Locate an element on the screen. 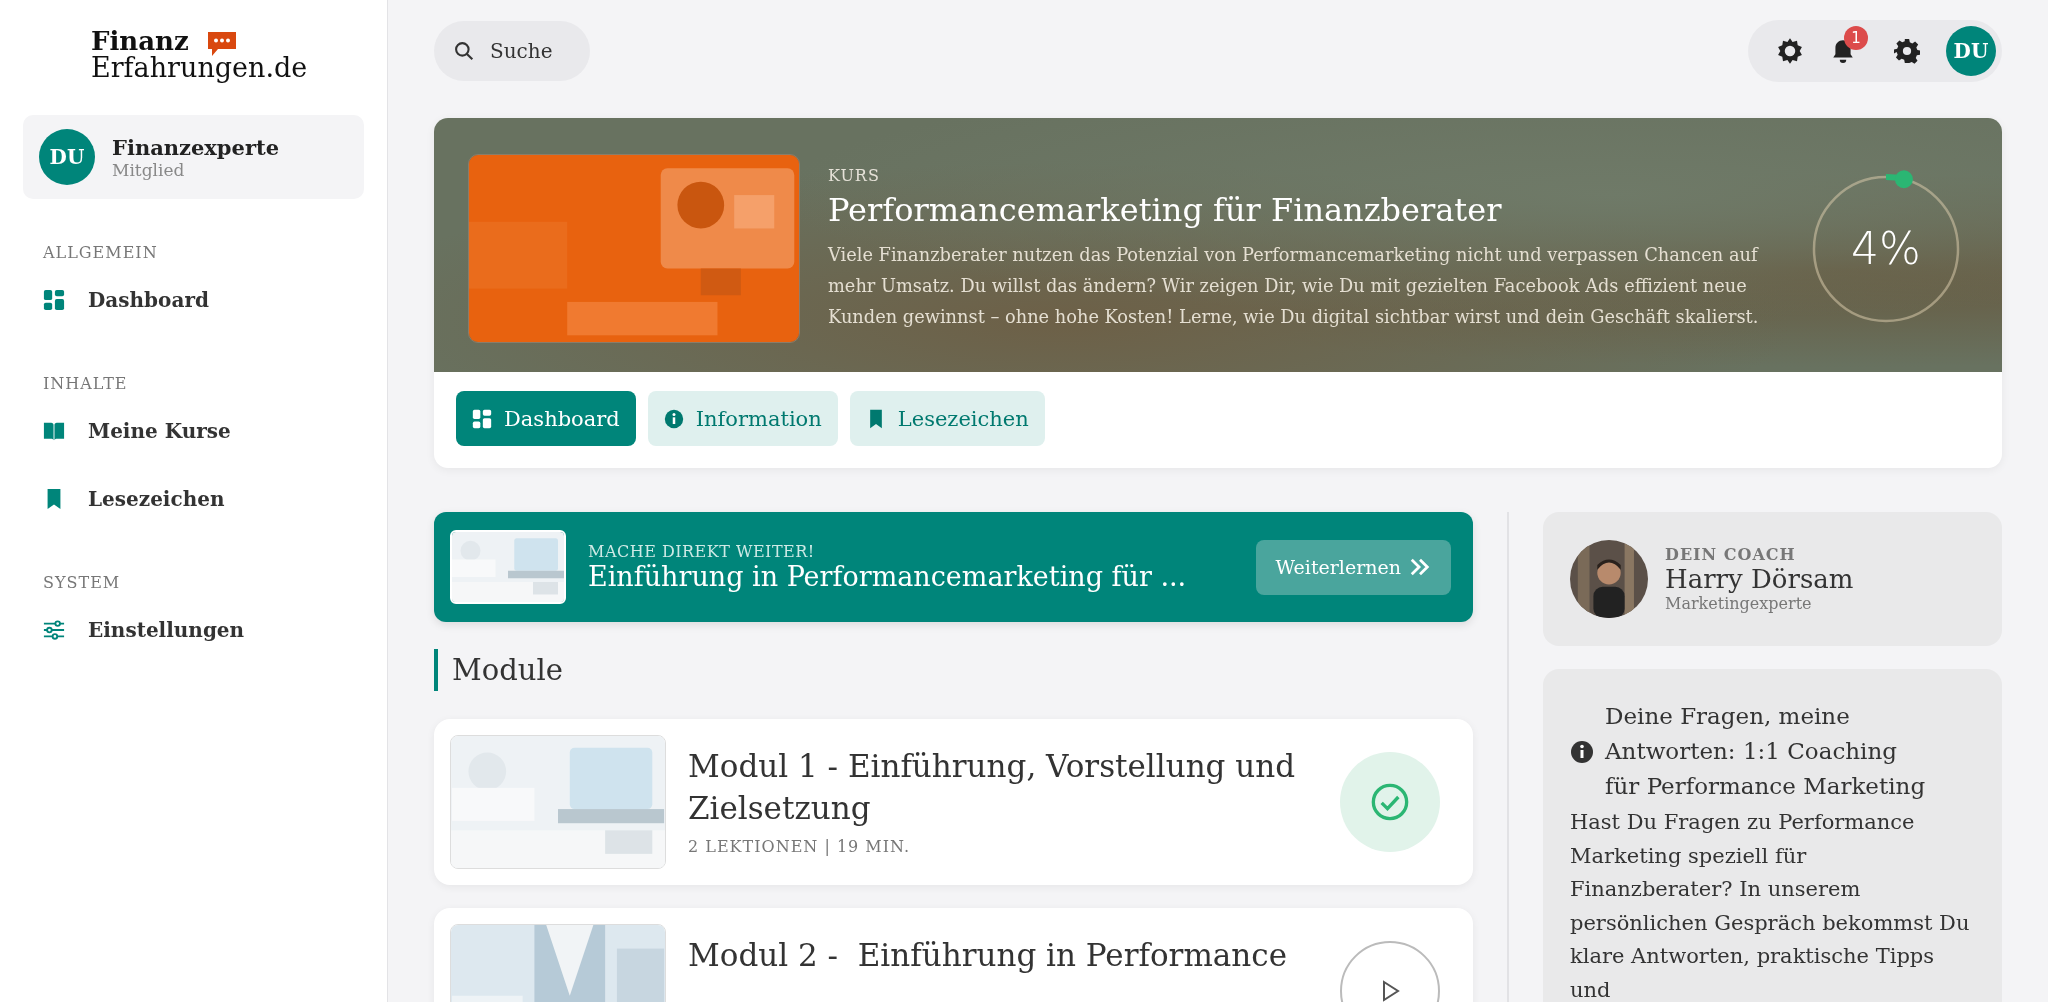  notifications-button: 1 is located at coordinates (1849, 45).